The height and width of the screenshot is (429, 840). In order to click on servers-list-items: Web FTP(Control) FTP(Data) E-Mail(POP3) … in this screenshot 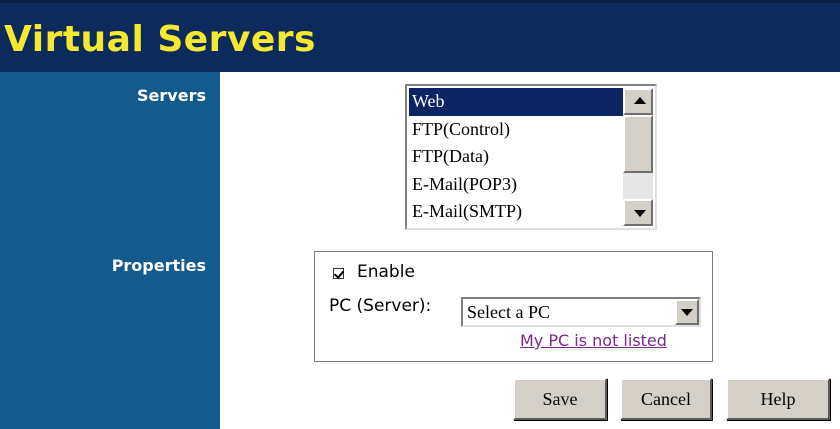, I will do `click(517, 157)`.